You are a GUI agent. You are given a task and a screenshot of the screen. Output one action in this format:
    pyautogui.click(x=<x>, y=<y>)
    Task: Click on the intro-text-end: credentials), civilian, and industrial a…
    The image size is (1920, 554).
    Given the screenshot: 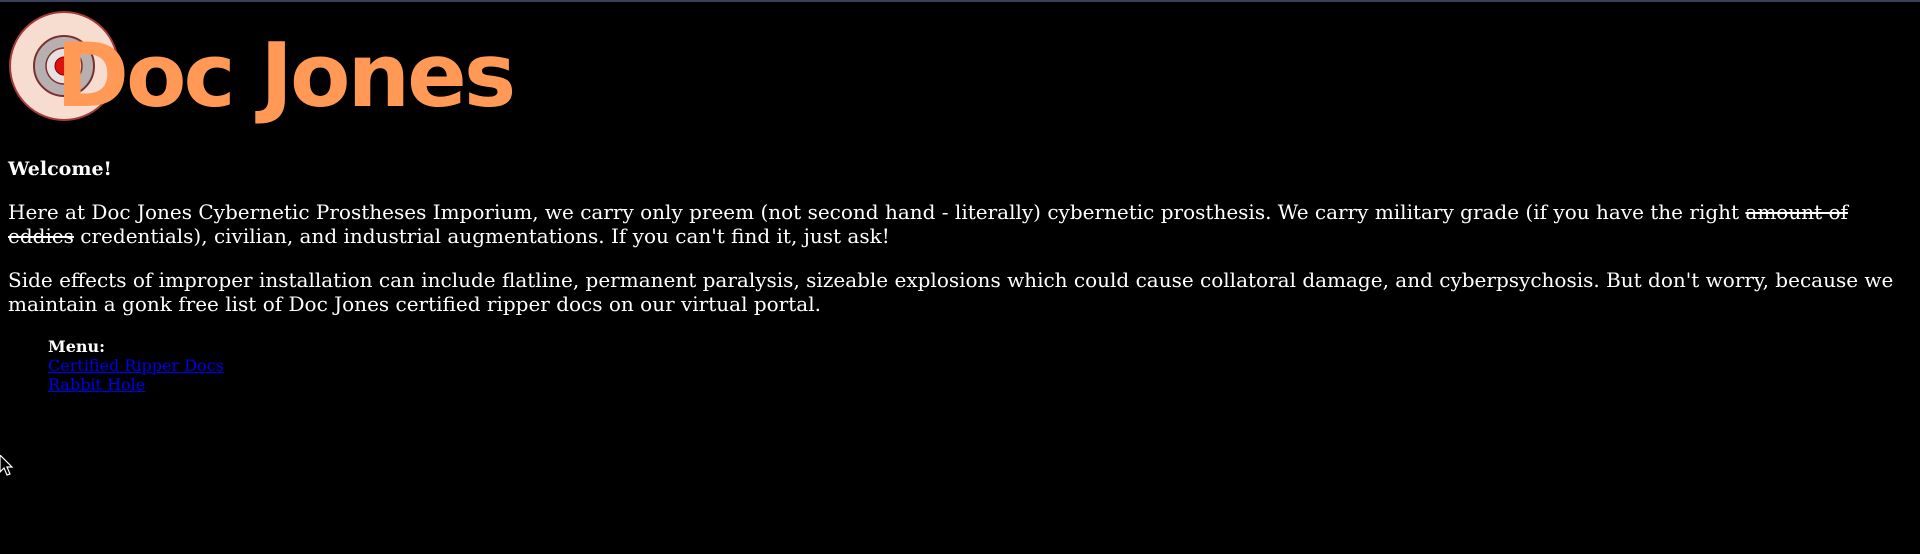 What is the action you would take?
    pyautogui.click(x=481, y=236)
    